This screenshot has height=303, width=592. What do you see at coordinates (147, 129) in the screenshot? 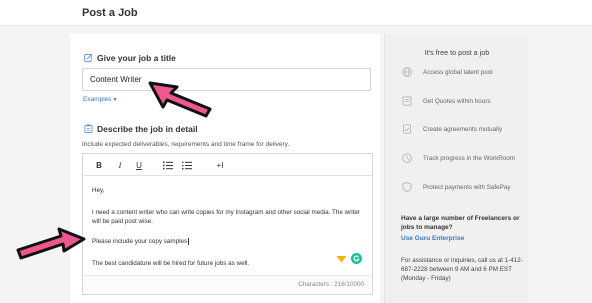
I see `description-section-label: Describe the job in detail` at bounding box center [147, 129].